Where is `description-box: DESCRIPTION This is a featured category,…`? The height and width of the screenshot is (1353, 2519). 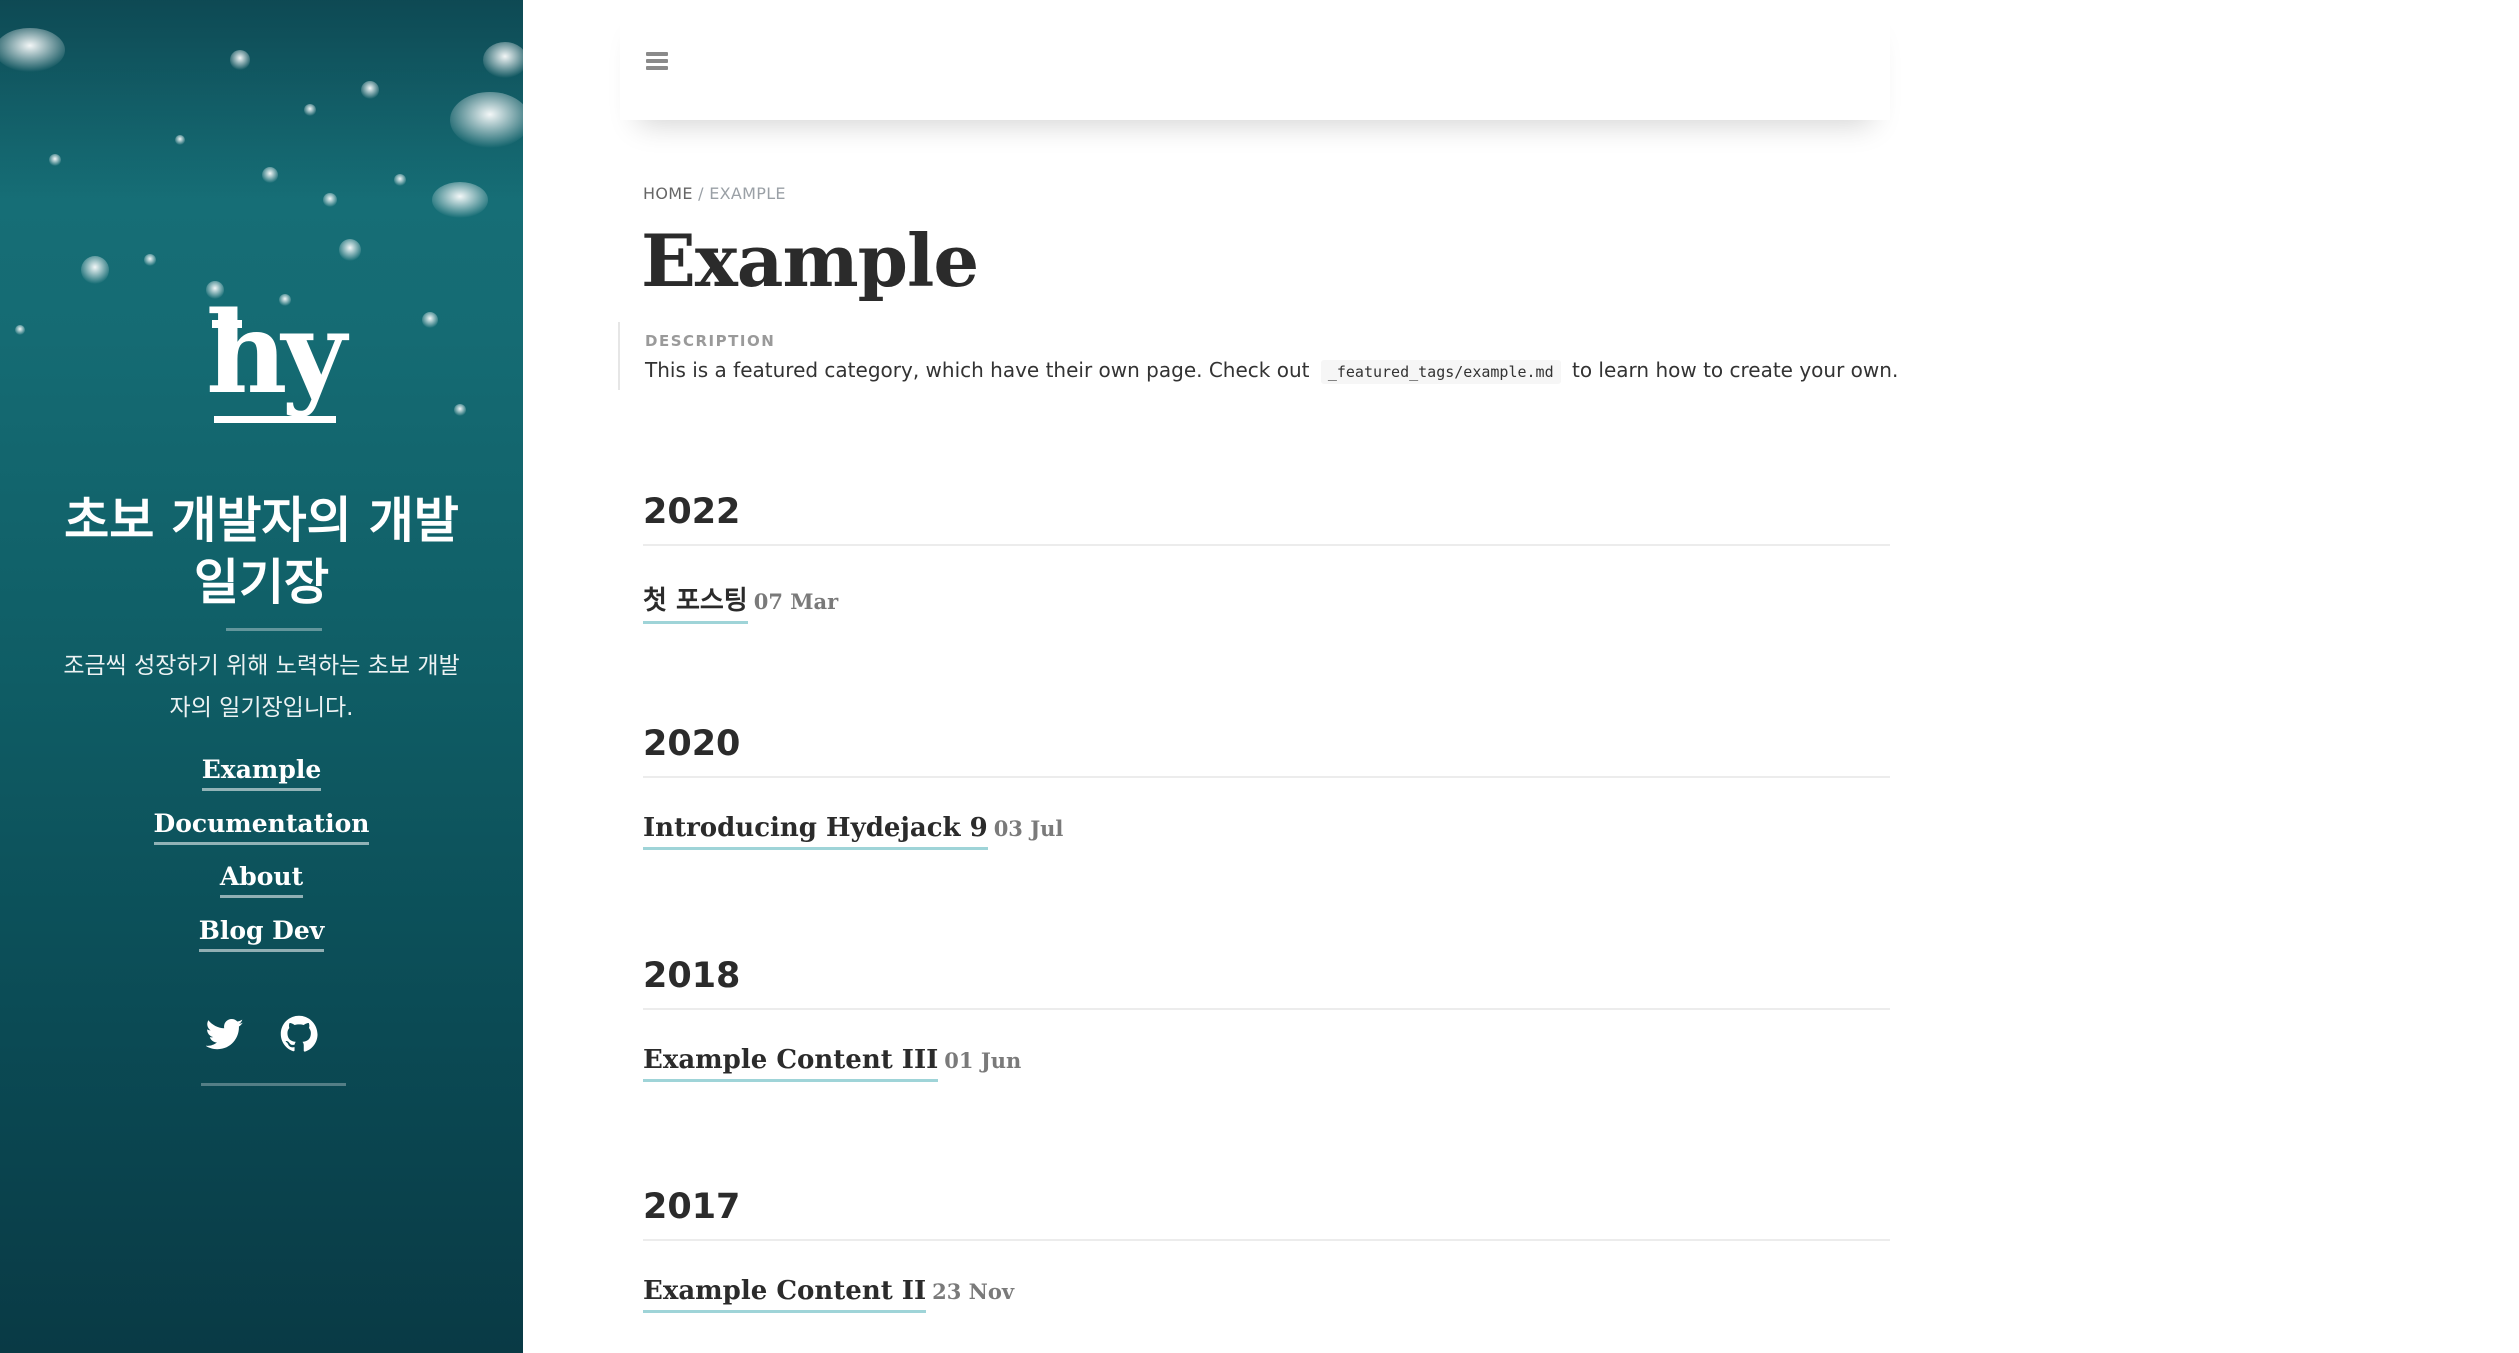
description-box: DESCRIPTION This is a featured category,… is located at coordinates (1258, 356).